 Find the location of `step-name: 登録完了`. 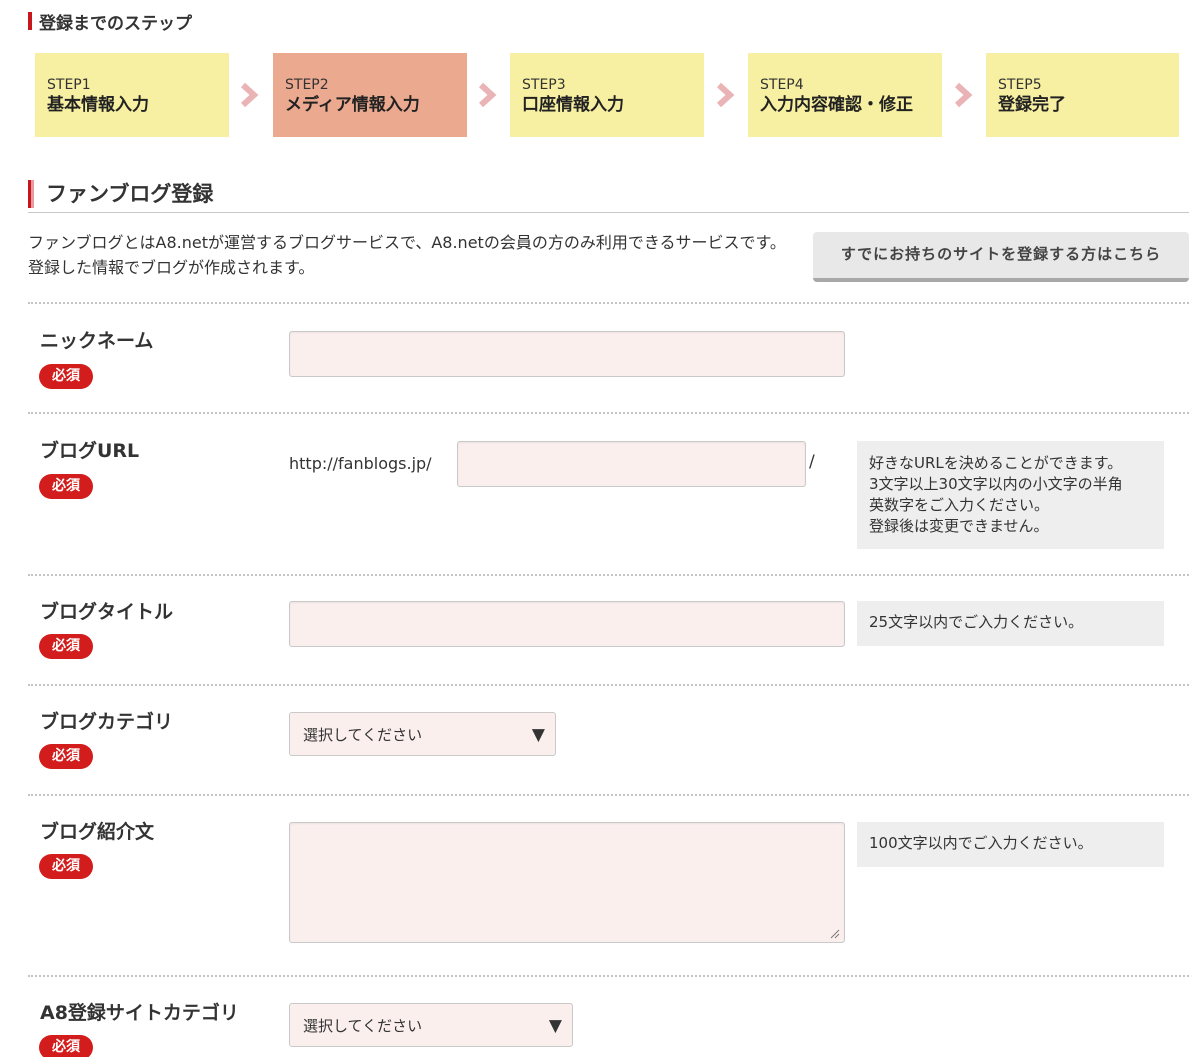

step-name: 登録完了 is located at coordinates (1032, 105).